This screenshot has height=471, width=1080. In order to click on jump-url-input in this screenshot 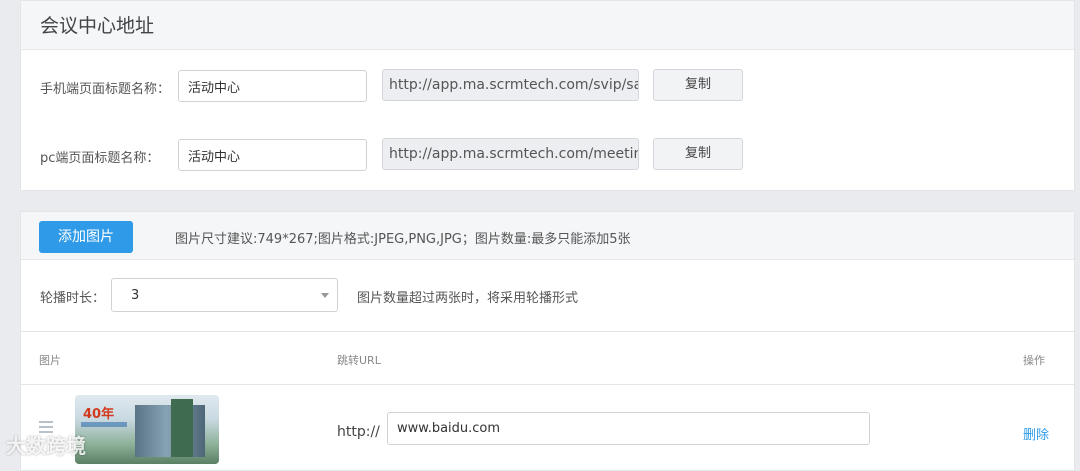, I will do `click(628, 428)`.